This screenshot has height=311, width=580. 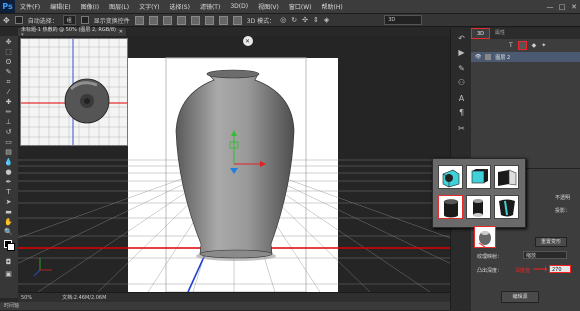 I want to click on tab-properties: 属性, so click(x=500, y=33).